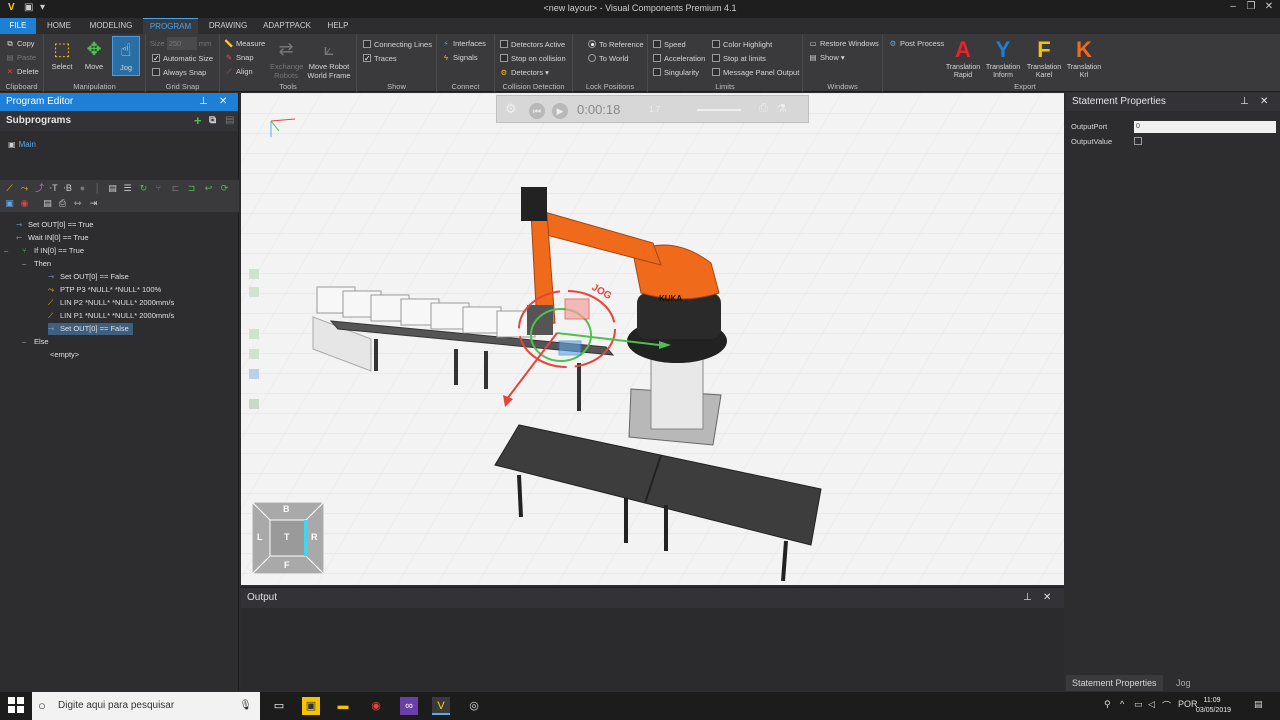 The height and width of the screenshot is (720, 1280). What do you see at coordinates (88, 277) in the screenshot?
I see `statement-set-out-false: ⇾ Set OUT[0] == False` at bounding box center [88, 277].